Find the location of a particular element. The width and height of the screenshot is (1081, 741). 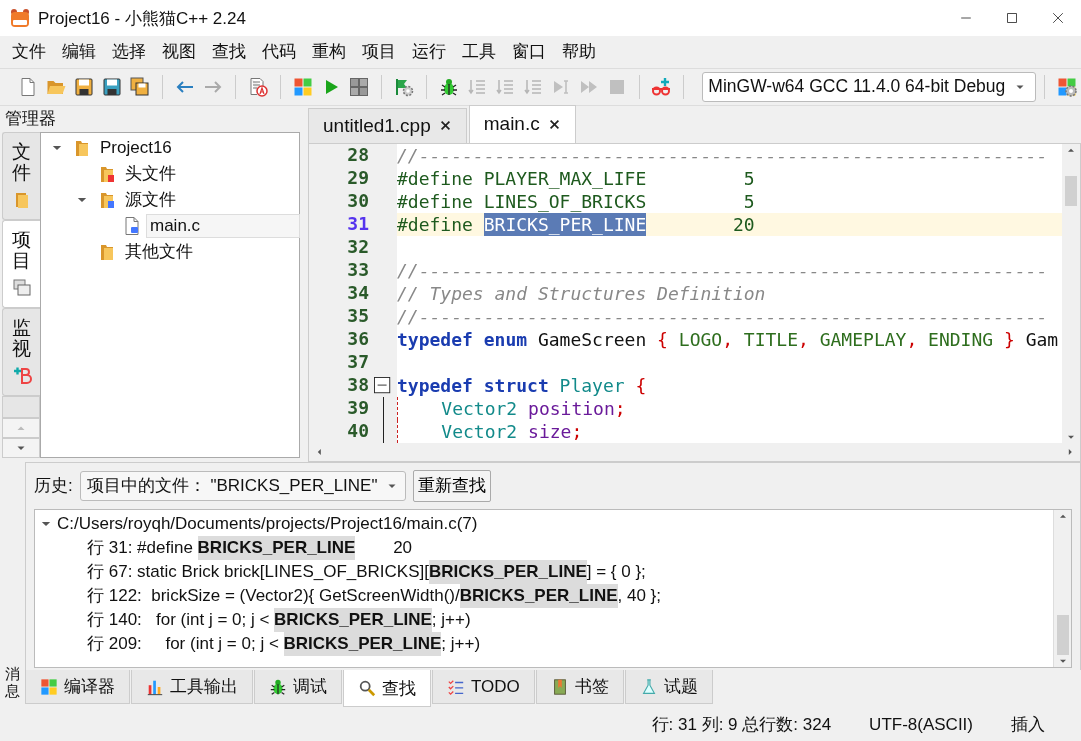

line-number: 32 is located at coordinates (357, 247).